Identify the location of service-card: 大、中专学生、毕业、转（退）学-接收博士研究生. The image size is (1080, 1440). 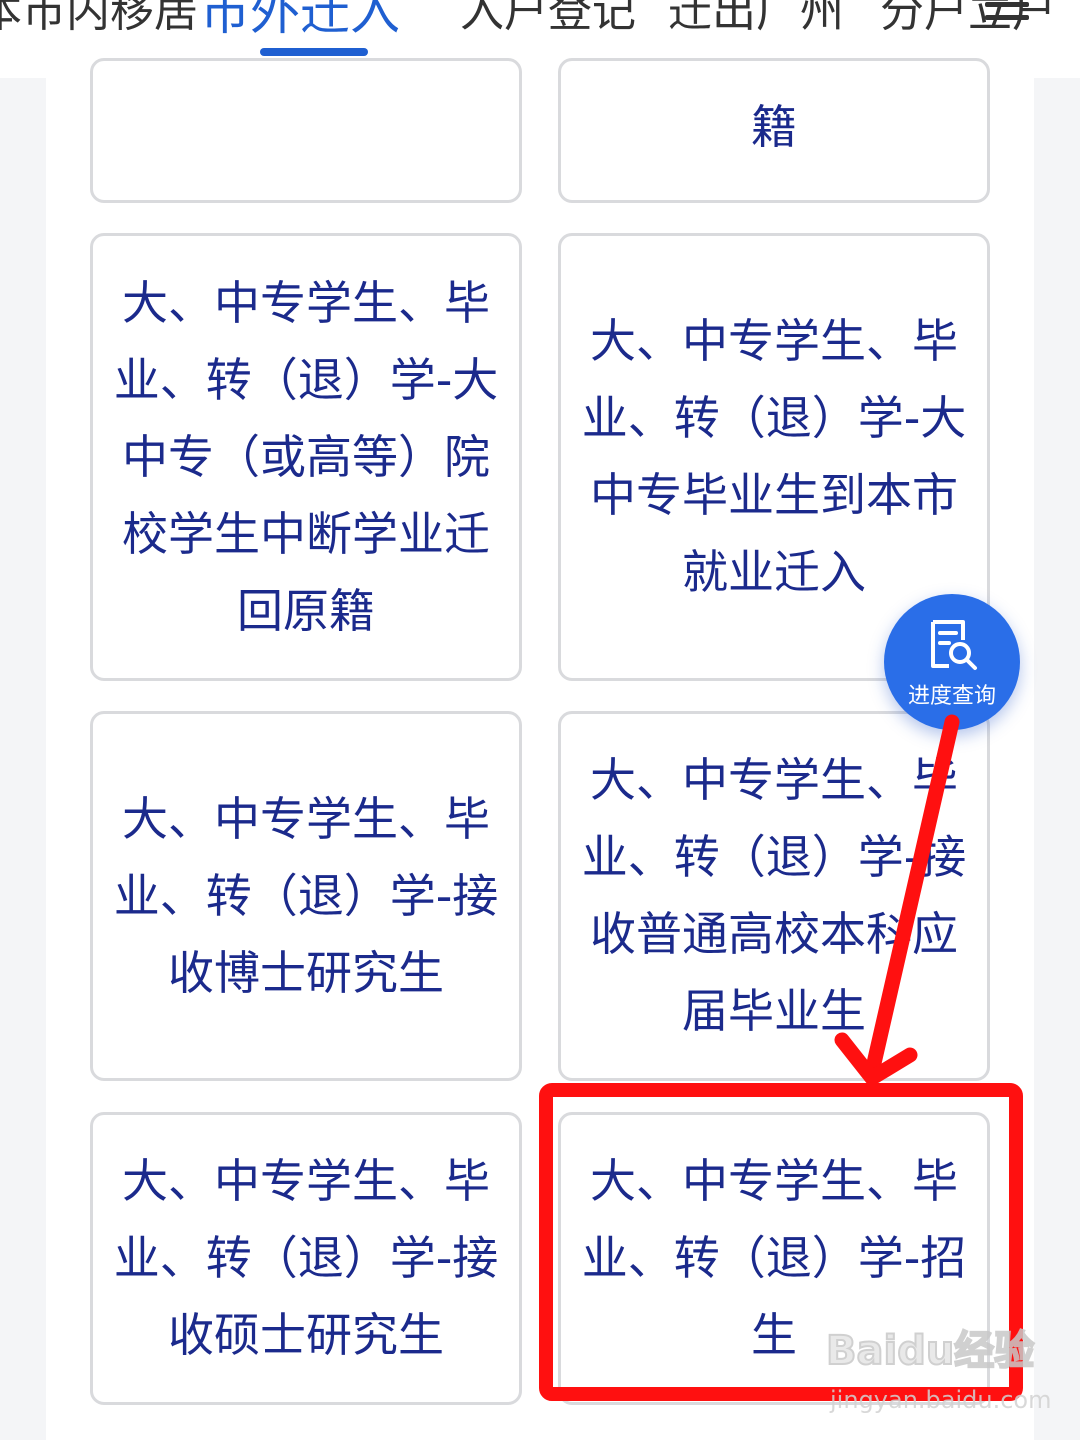
(306, 896).